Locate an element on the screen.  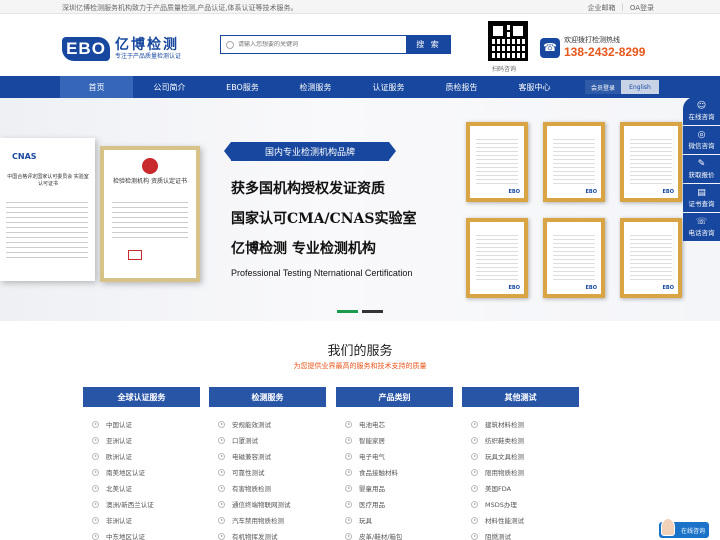
column-header: 产品类别 is located at coordinates (394, 397).